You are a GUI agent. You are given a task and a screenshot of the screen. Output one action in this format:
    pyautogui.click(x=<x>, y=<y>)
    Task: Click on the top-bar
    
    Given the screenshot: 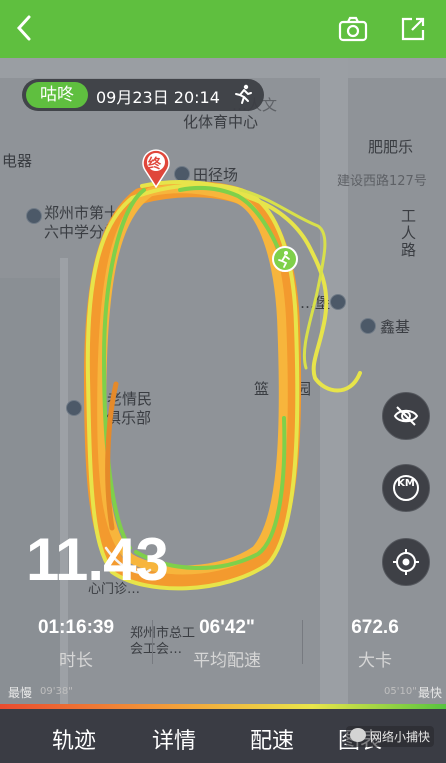 What is the action you would take?
    pyautogui.click(x=223, y=29)
    